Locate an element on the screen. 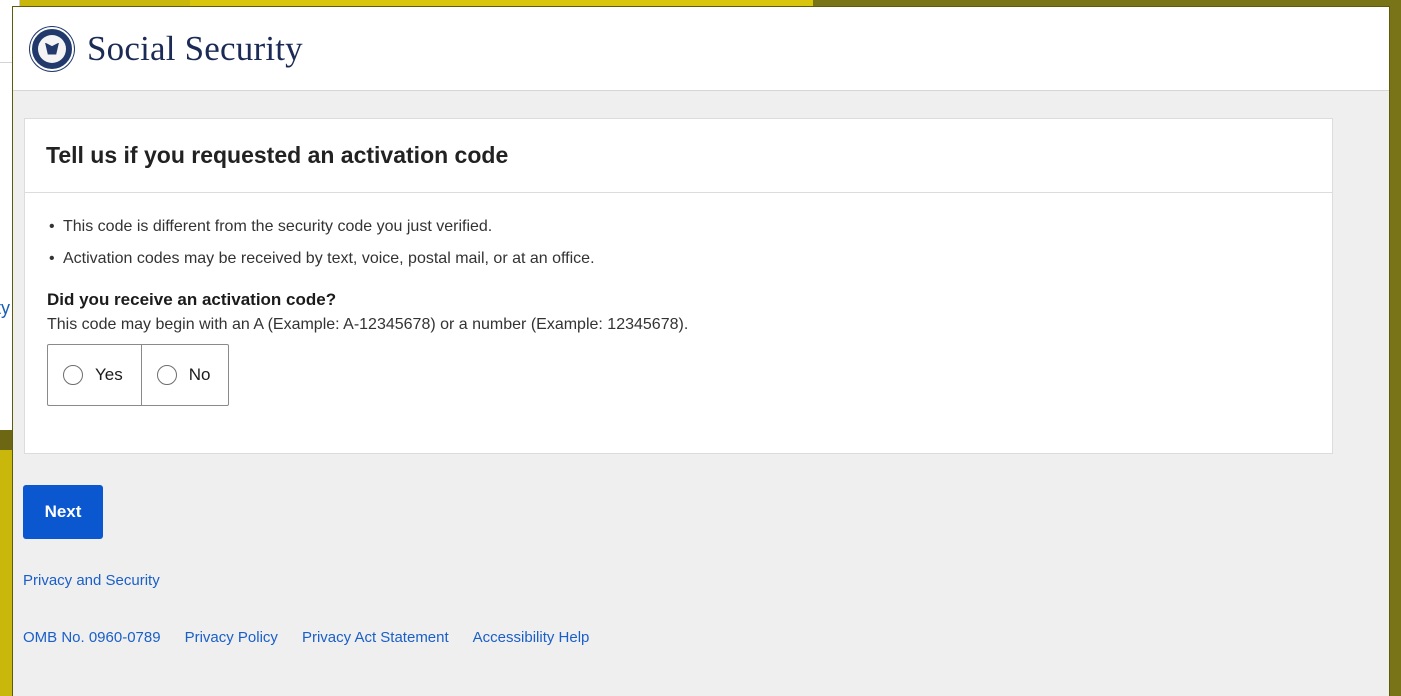  radio-no-label: No is located at coordinates (200, 375).